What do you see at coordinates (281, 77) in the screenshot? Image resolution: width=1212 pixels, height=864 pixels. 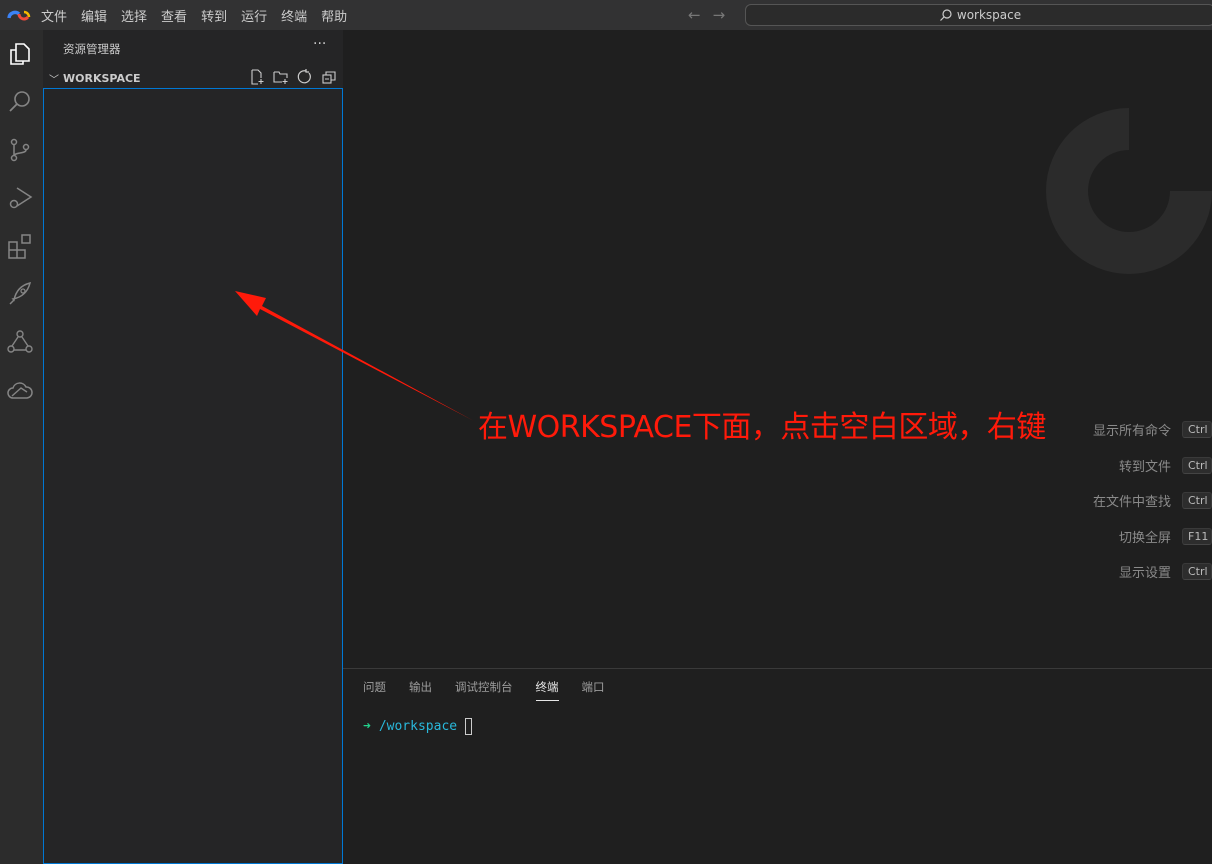 I see `new-folder-icon` at bounding box center [281, 77].